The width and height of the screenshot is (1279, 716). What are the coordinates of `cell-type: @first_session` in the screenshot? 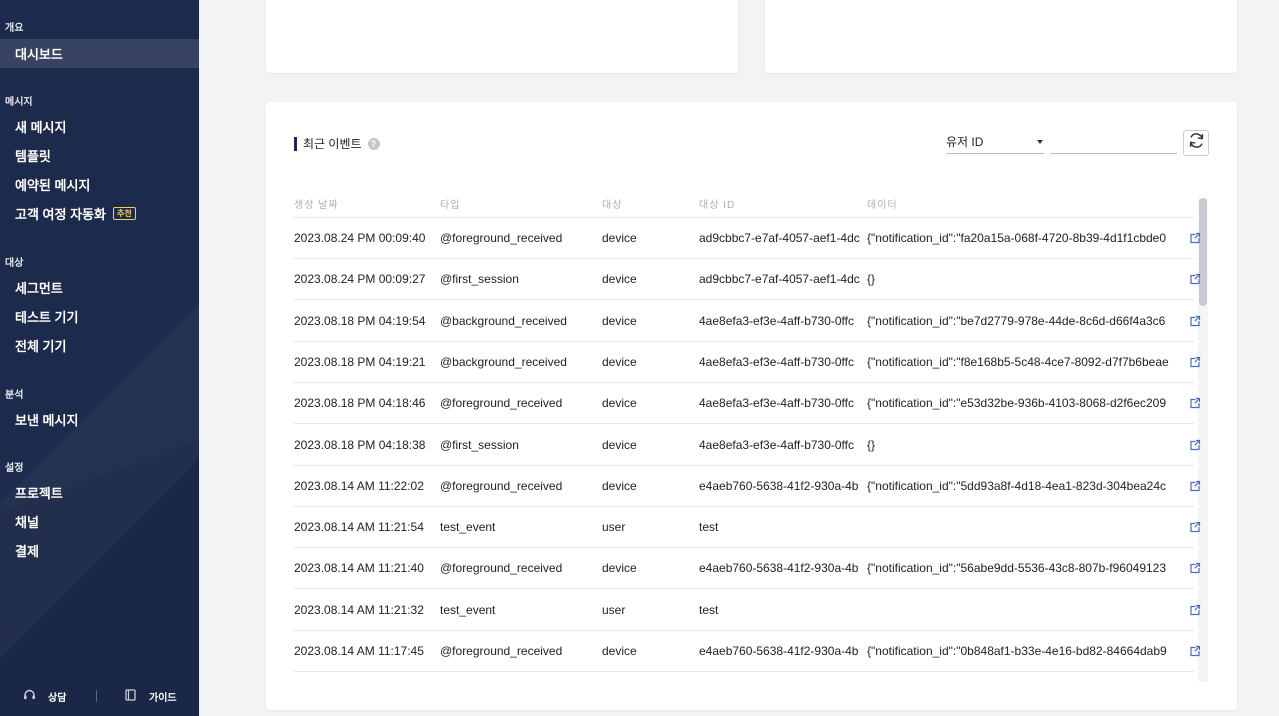 It's located at (479, 279).